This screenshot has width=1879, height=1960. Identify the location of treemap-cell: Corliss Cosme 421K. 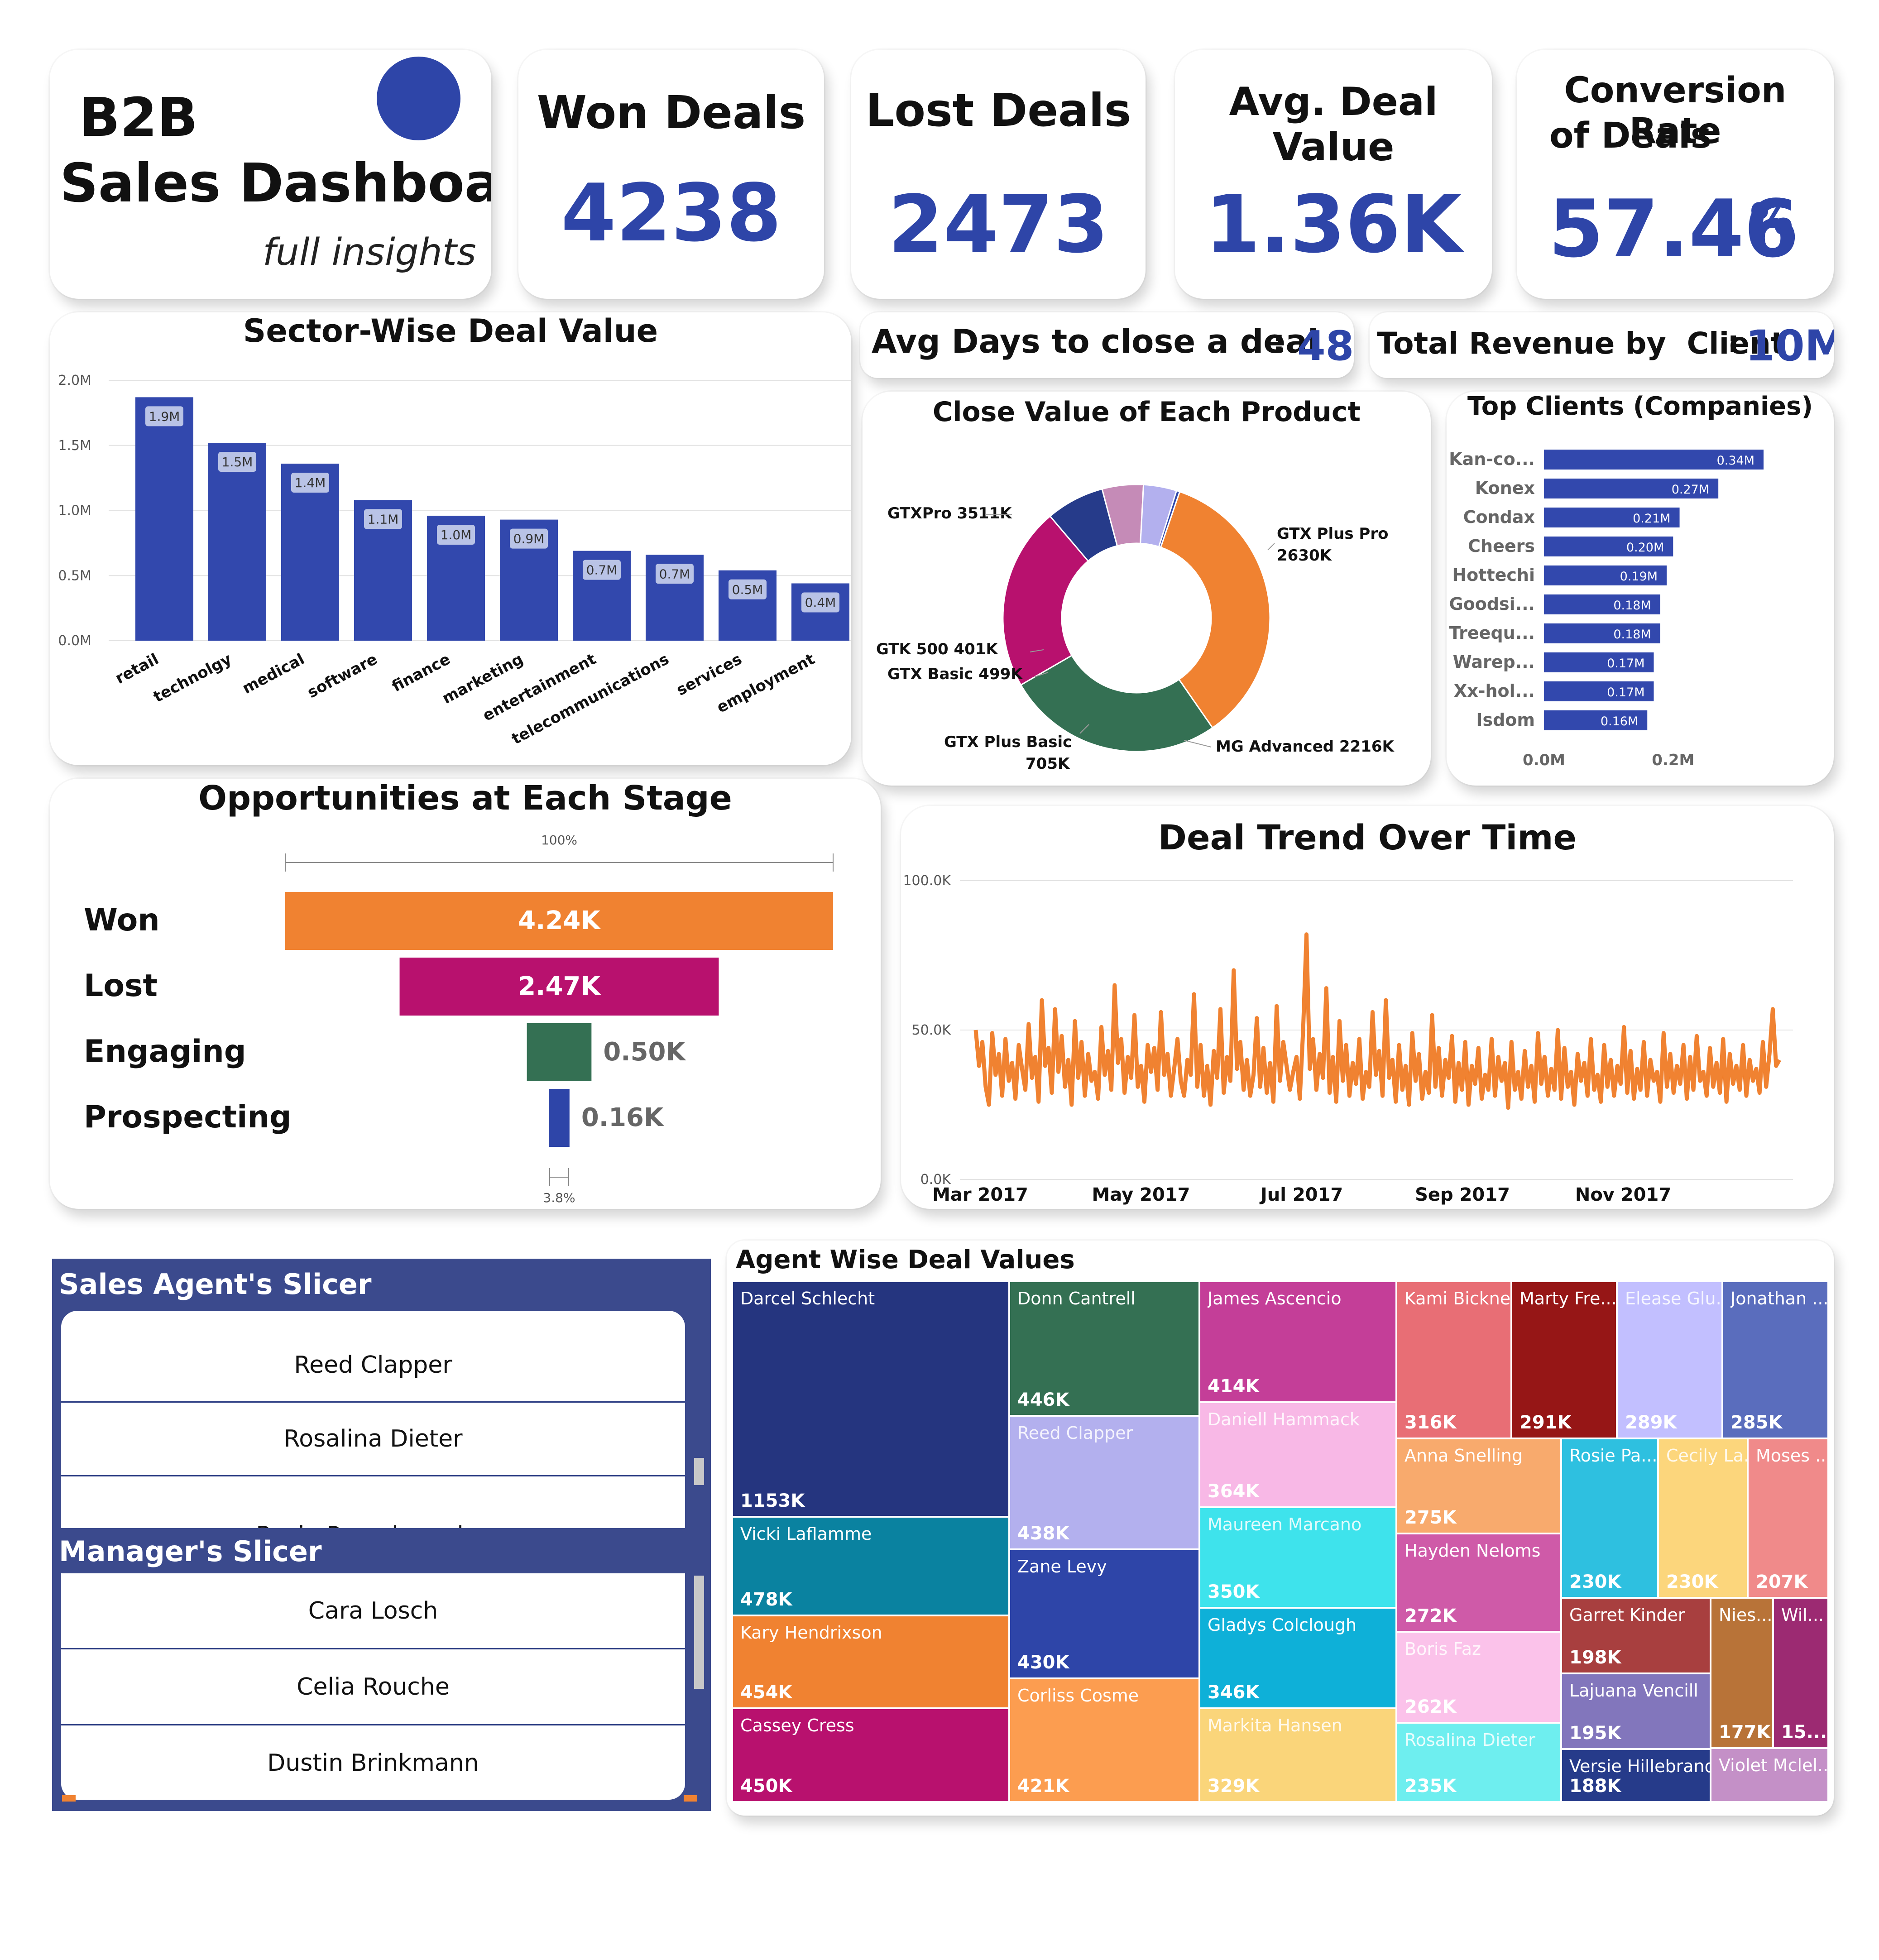
(1104, 1740).